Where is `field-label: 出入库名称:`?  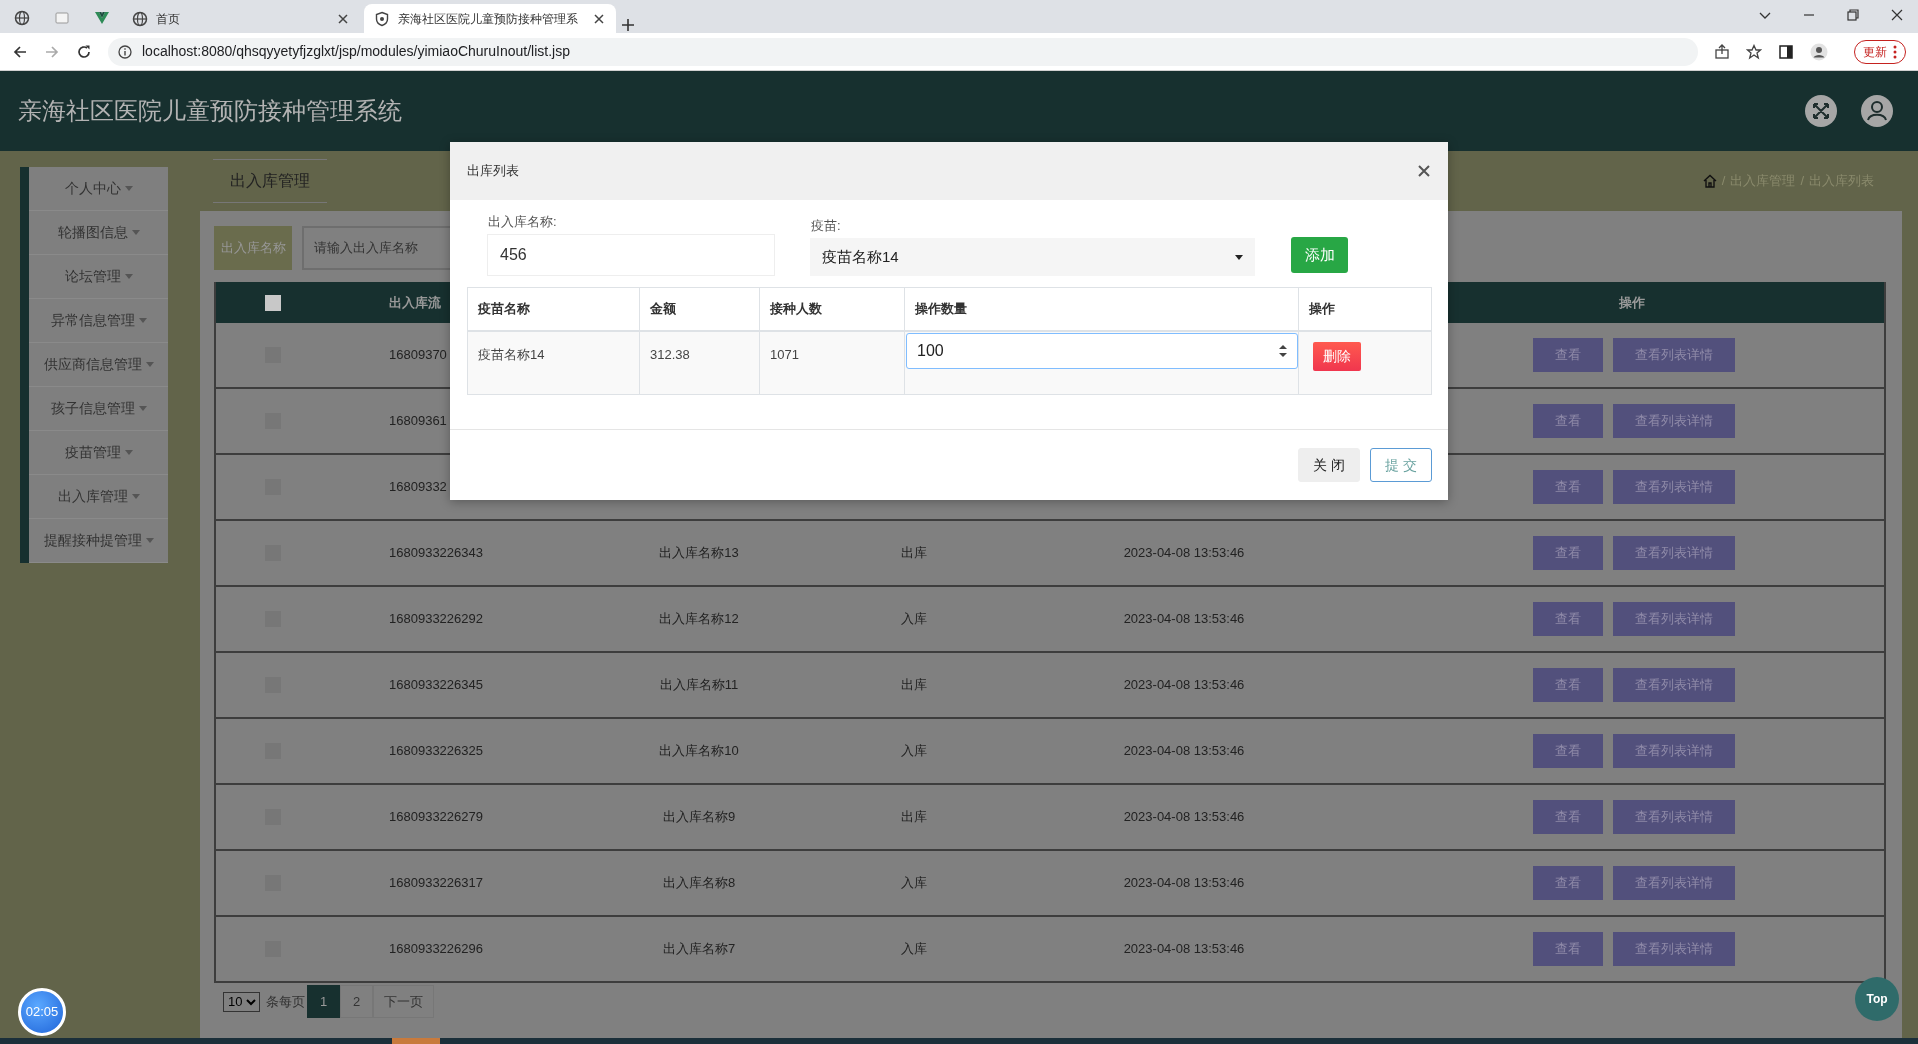
field-label: 出入库名称: is located at coordinates (522, 222).